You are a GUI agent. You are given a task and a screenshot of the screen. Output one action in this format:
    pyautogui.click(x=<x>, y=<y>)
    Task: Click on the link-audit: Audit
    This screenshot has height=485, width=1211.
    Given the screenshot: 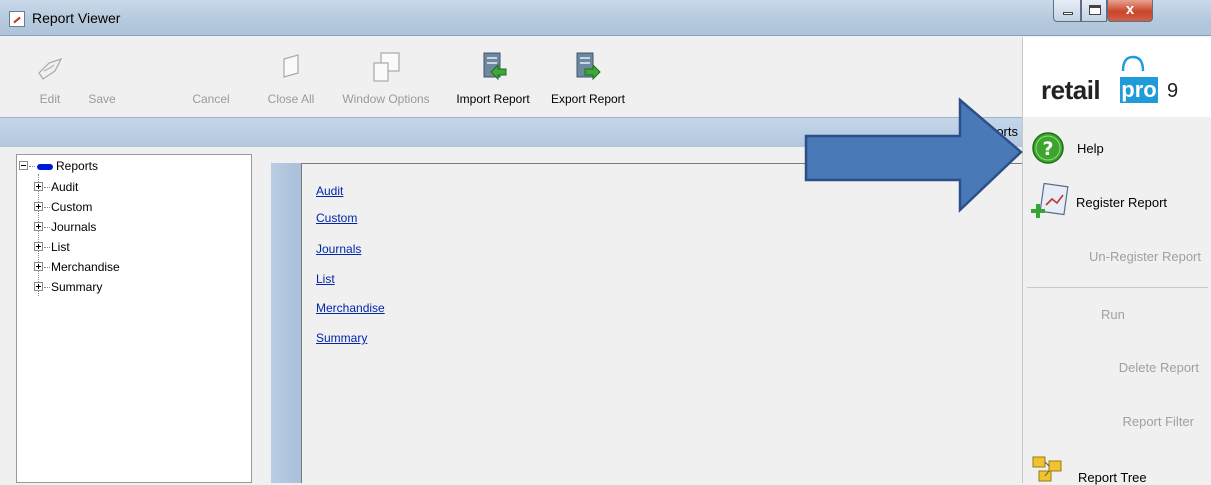 What is the action you would take?
    pyautogui.click(x=329, y=191)
    